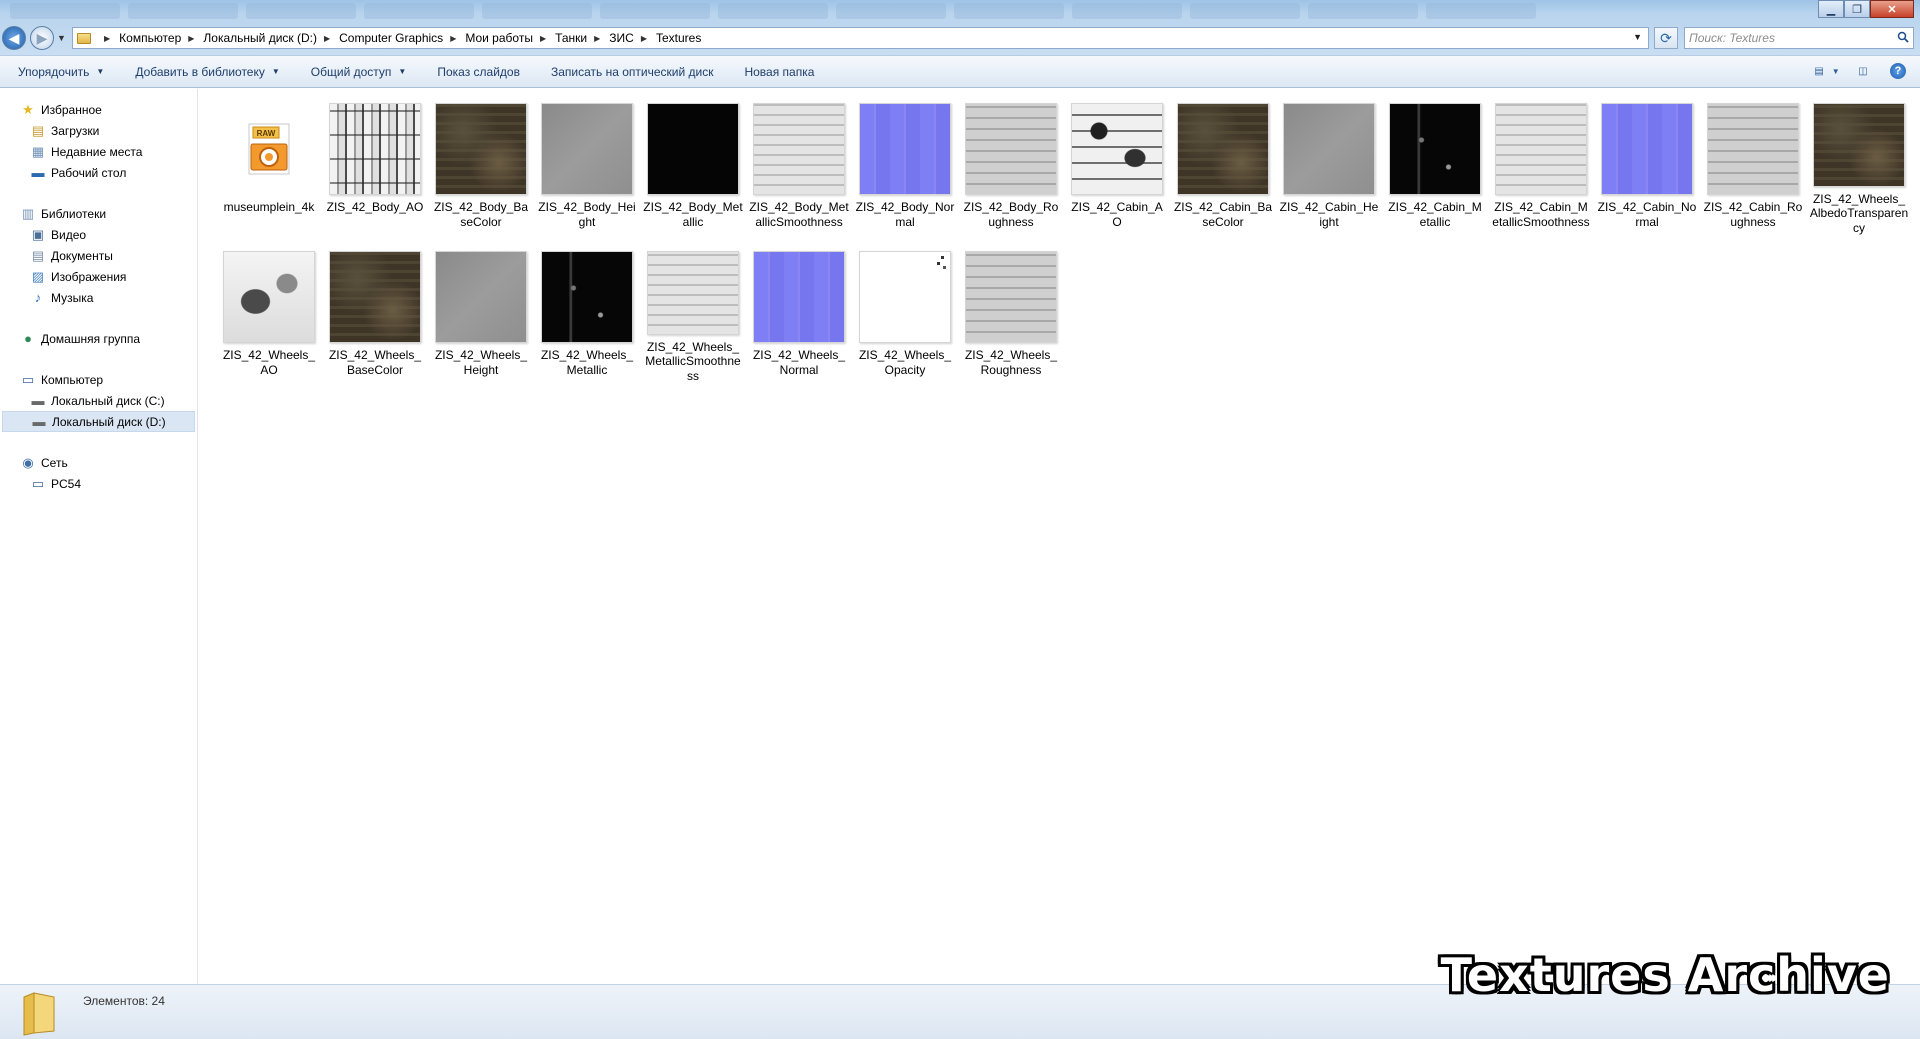 The height and width of the screenshot is (1039, 1920). I want to click on new-folder-button: Новая папка, so click(779, 72).